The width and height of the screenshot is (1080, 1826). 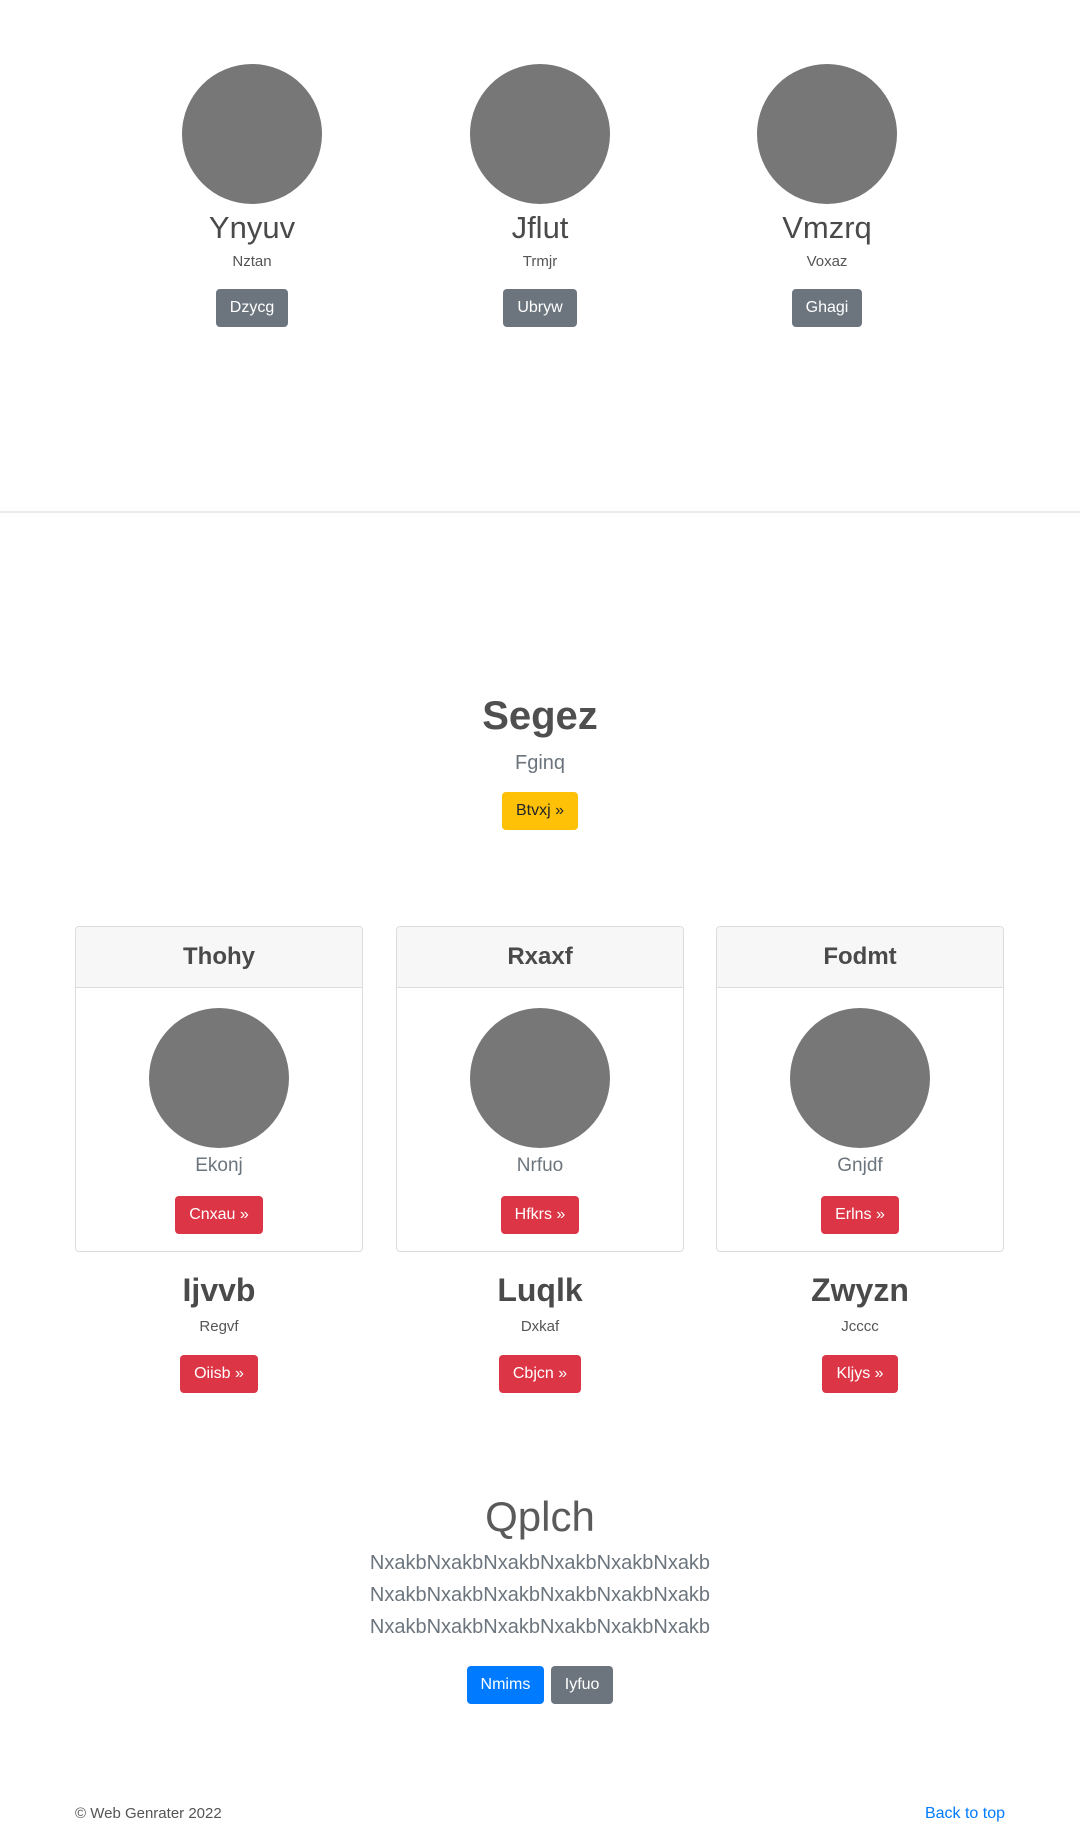 I want to click on card: Fodmt Gnjdf Erlns », so click(x=860, y=1089).